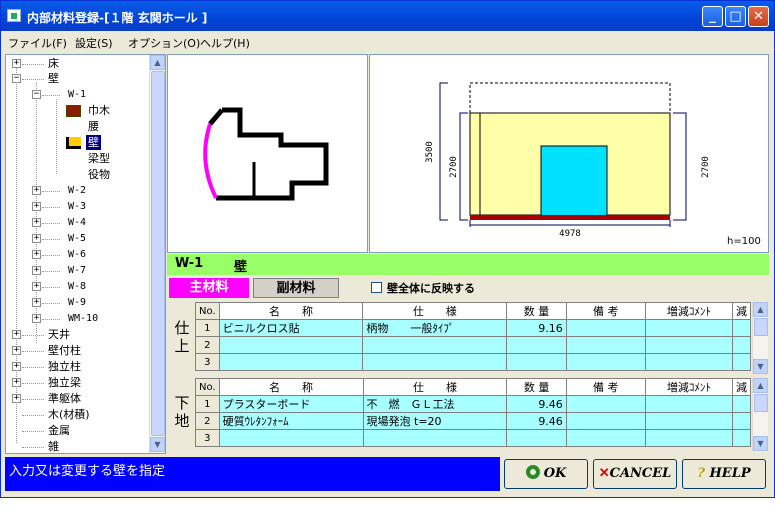 This screenshot has height=512, width=775. Describe the element at coordinates (36, 254) in the screenshot. I see `expand-w-6-icon: +` at that location.